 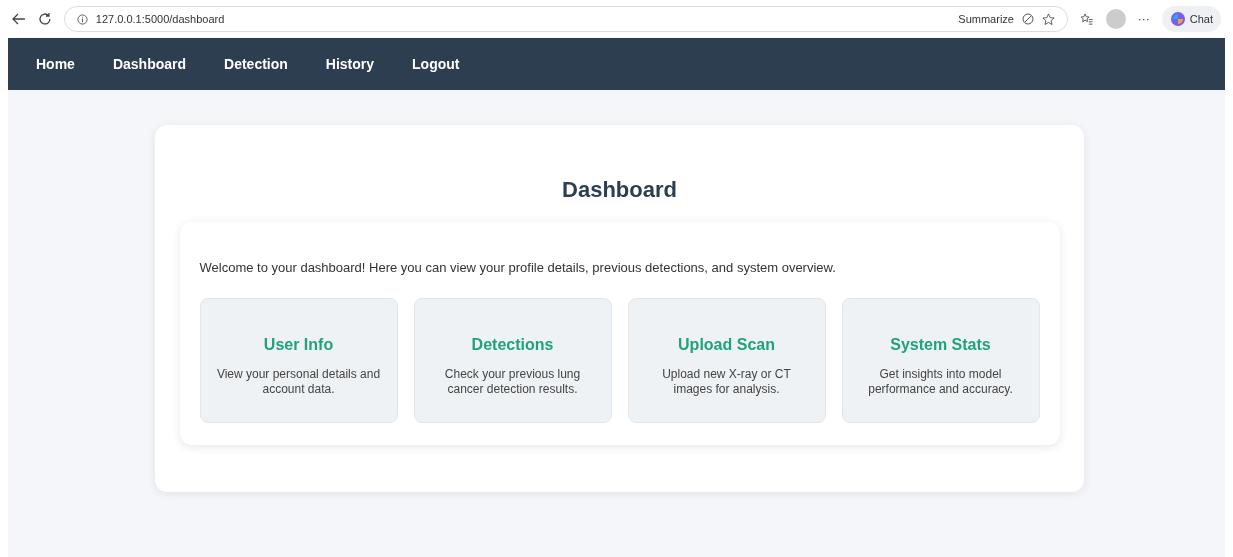 I want to click on chat-button: Chat, so click(x=1191, y=19).